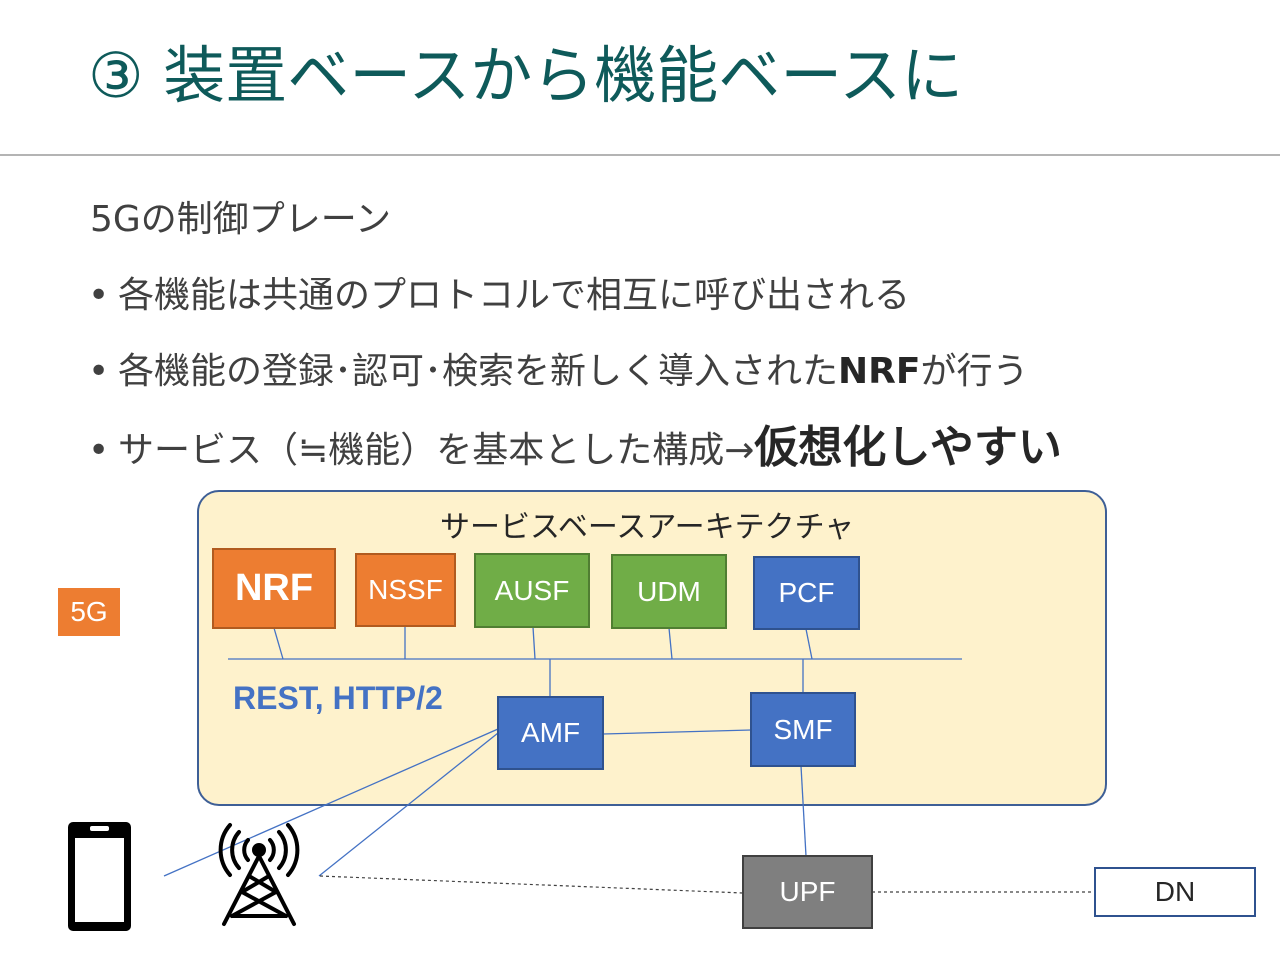  Describe the element at coordinates (809, 644) in the screenshot. I see `pcf-bus-link` at that location.